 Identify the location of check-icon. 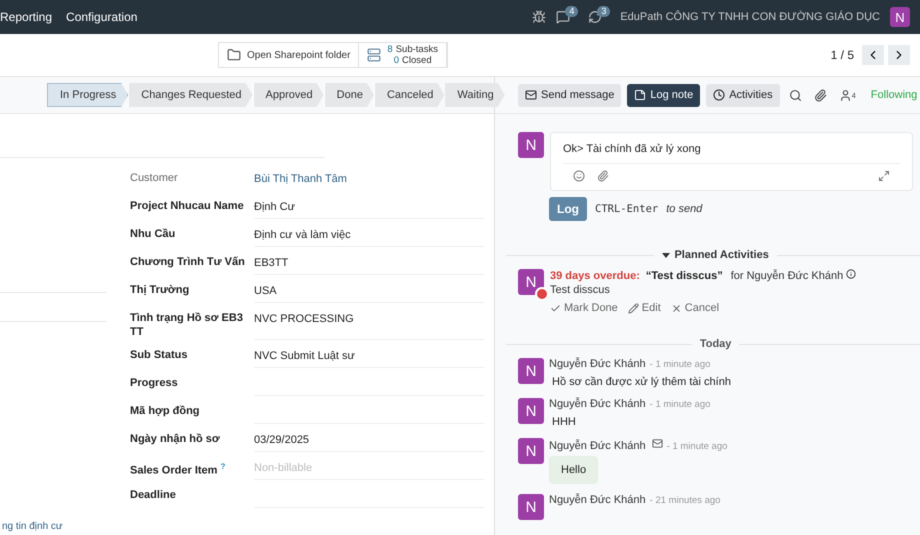
(555, 308).